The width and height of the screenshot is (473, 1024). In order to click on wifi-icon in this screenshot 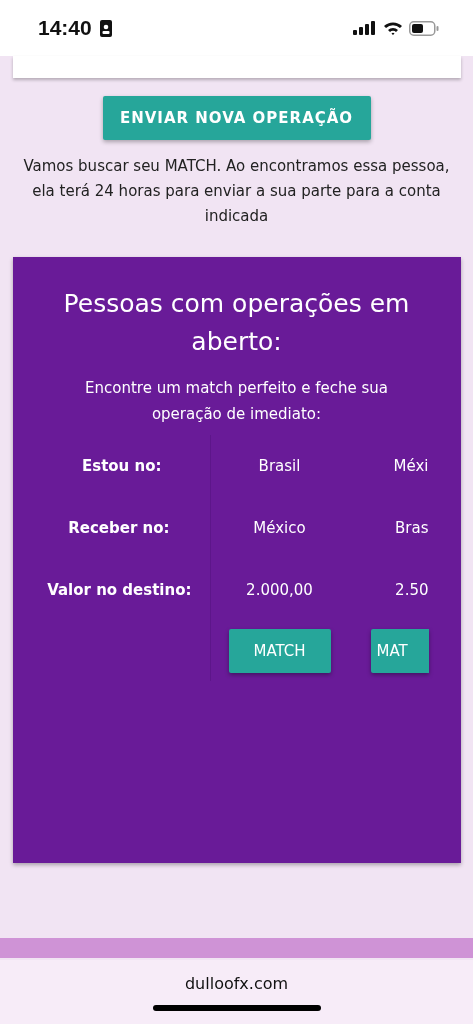, I will do `click(393, 28)`.